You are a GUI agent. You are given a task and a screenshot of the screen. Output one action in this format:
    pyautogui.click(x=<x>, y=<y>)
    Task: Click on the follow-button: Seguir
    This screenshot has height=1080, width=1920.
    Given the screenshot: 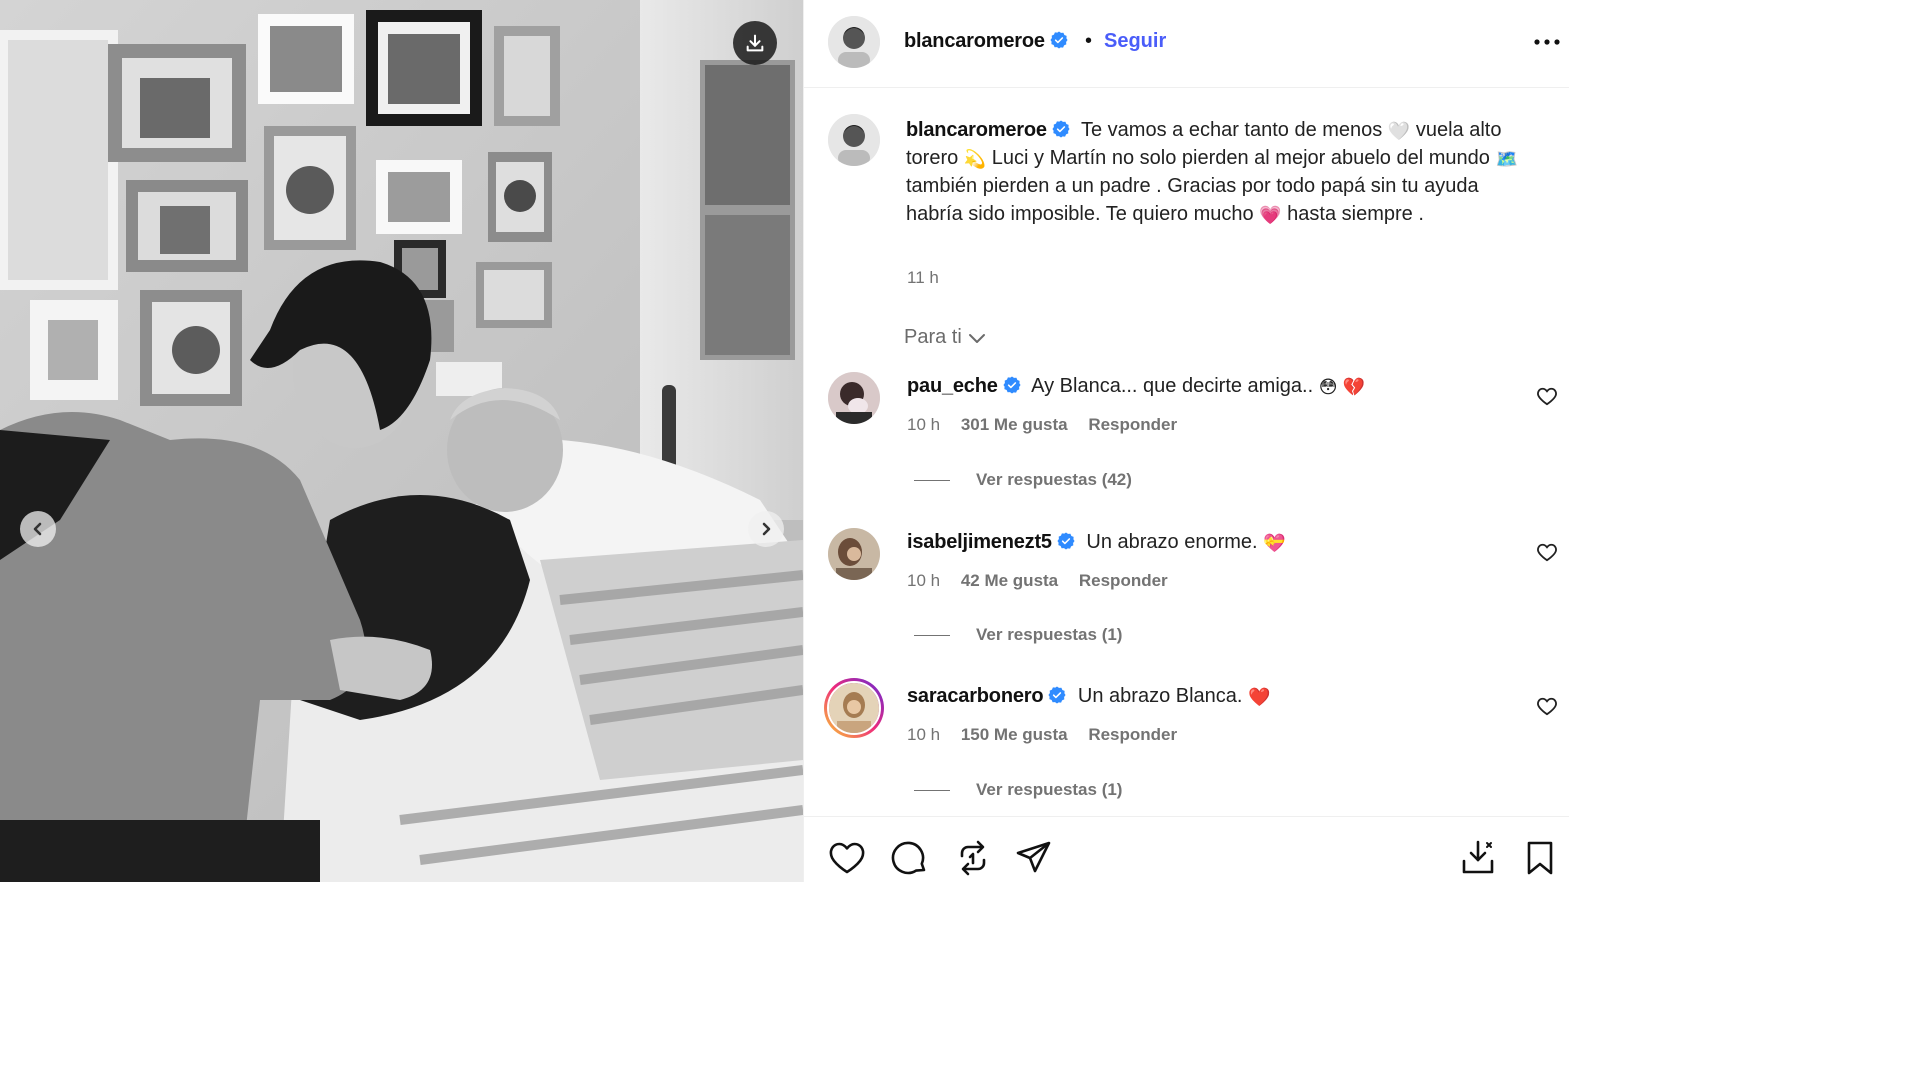 What is the action you would take?
    pyautogui.click(x=1135, y=41)
    